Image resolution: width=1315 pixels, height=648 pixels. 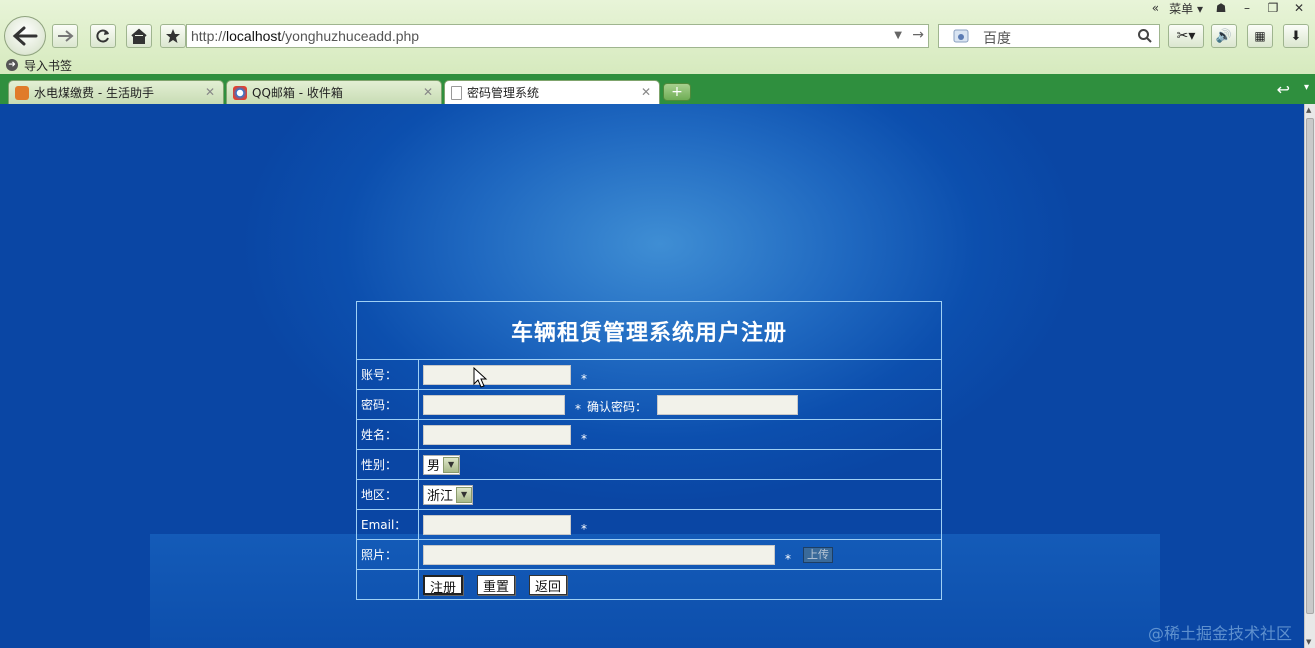 I want to click on gender-label: 性别：, so click(x=387, y=464).